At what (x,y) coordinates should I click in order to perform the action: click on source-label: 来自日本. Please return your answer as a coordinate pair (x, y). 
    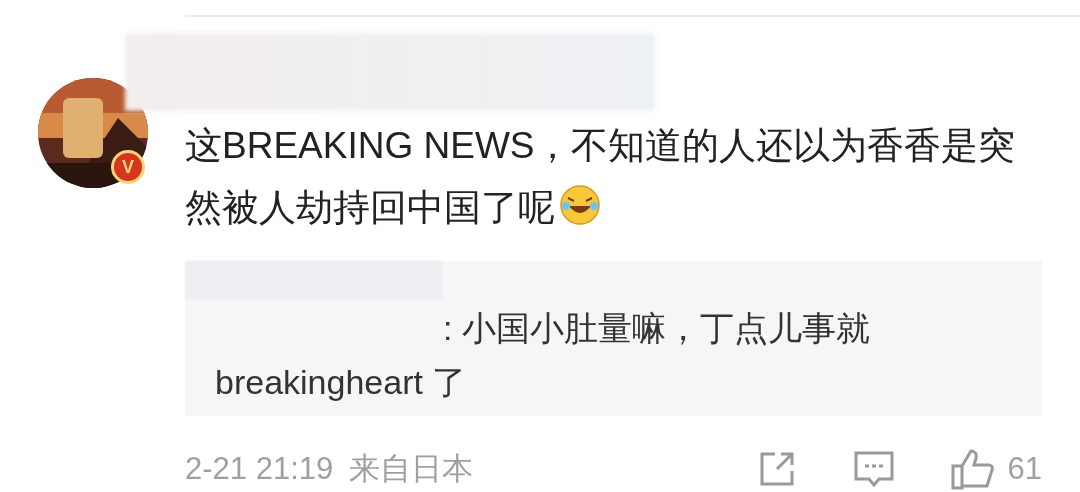
    Looking at the image, I should click on (411, 468).